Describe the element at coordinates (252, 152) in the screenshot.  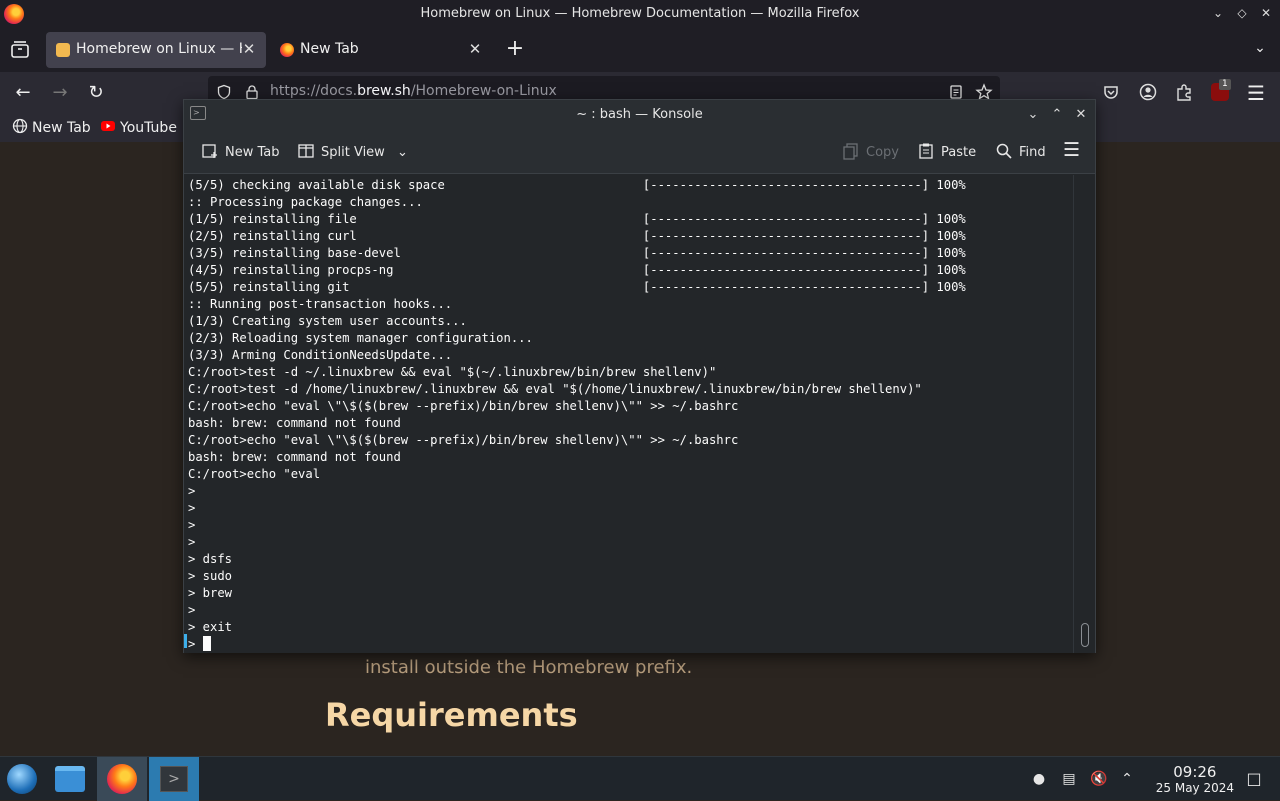
I see `new-tab-label: New Tab` at that location.